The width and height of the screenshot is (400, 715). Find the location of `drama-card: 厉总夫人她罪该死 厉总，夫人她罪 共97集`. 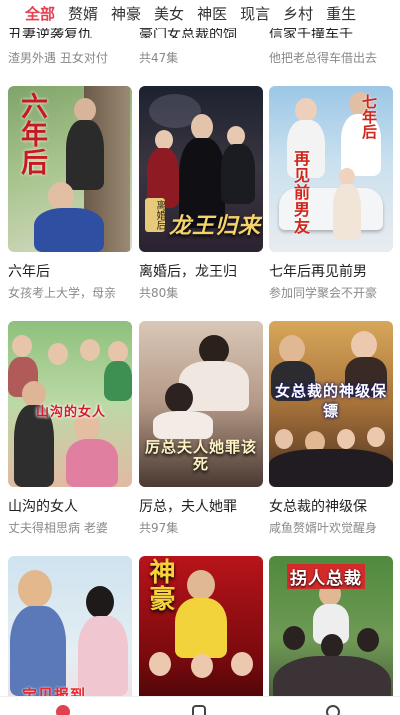

drama-card: 厉总夫人她罪该死 厉总，夫人她罪 共97集 is located at coordinates (201, 429).